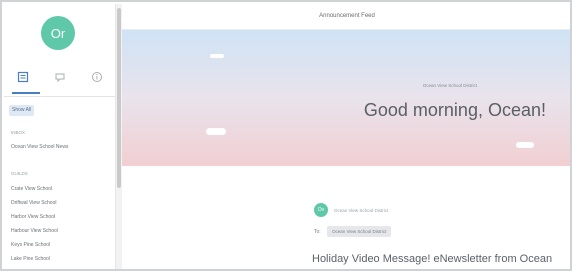  I want to click on sidebar-item-school: Driftwal View School, so click(33, 203).